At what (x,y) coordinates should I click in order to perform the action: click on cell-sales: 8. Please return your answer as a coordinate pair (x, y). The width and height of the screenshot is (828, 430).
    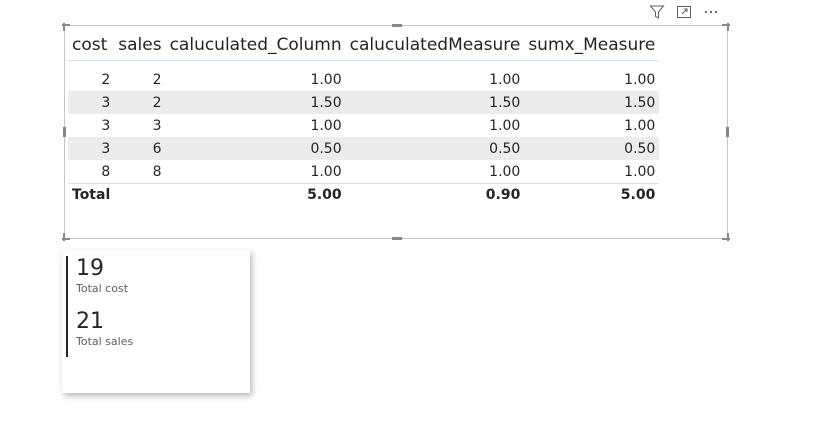
    Looking at the image, I should click on (157, 171).